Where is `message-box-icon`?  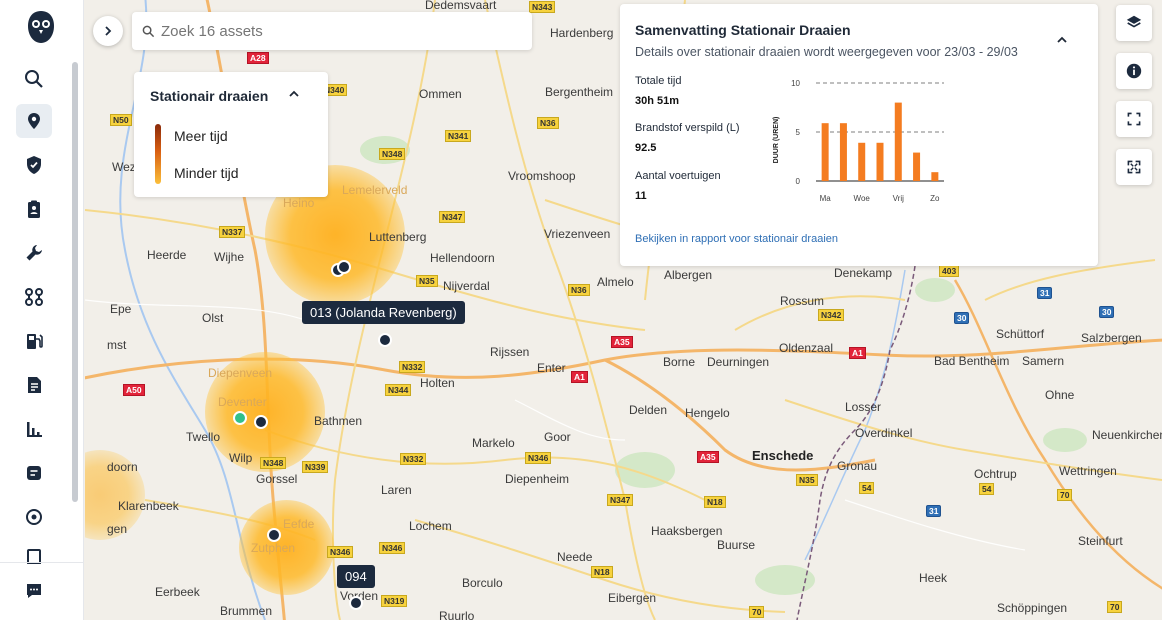 message-box-icon is located at coordinates (34, 473).